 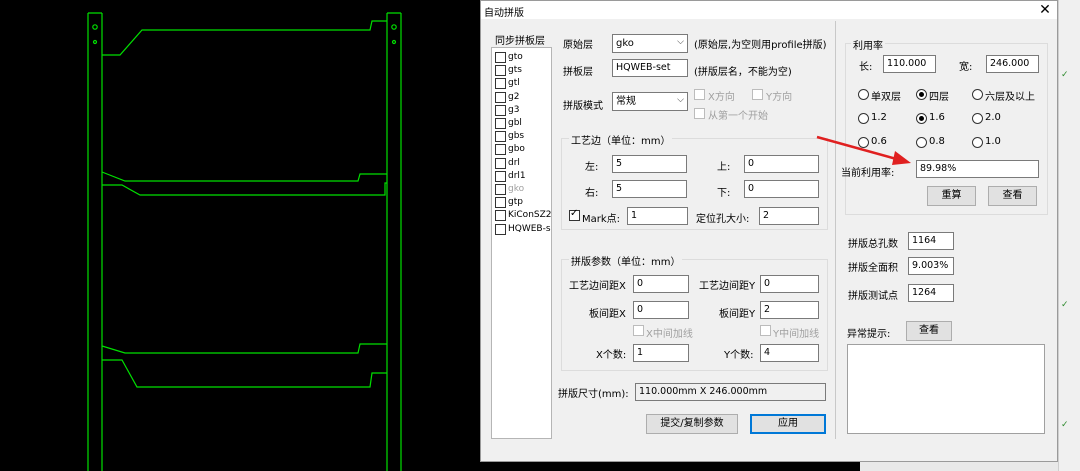 I want to click on board-gap-x-input: 0, so click(x=661, y=310).